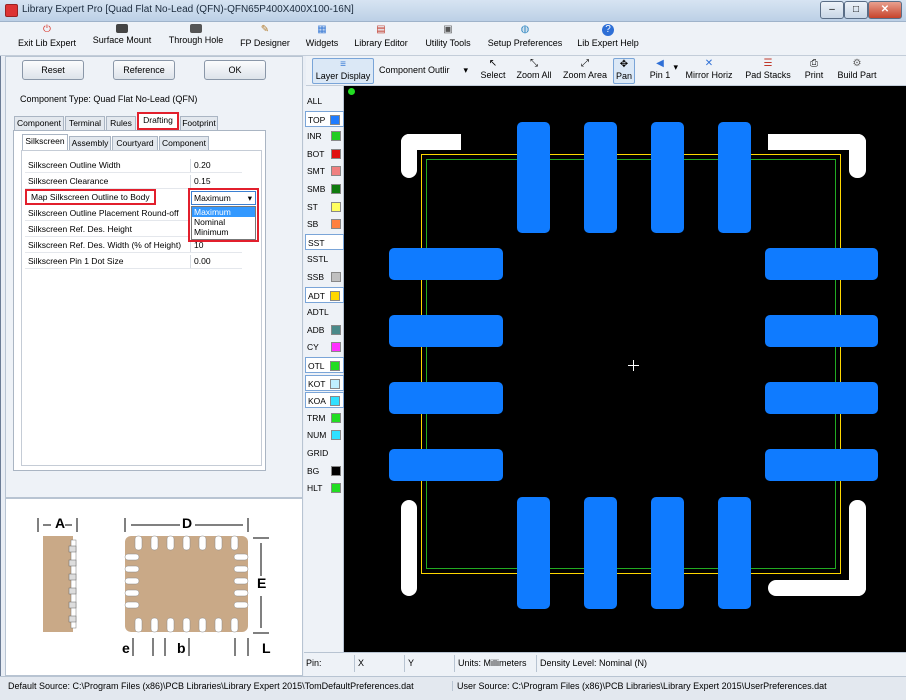  What do you see at coordinates (324, 365) in the screenshot?
I see `layer-otl: OTL` at bounding box center [324, 365].